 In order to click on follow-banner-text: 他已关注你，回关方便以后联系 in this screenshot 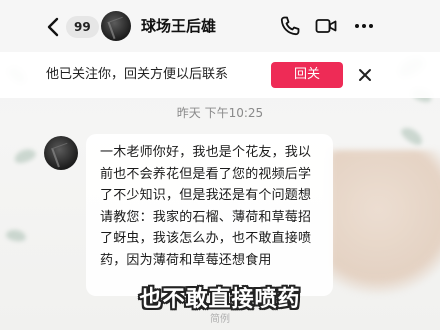, I will do `click(137, 74)`.